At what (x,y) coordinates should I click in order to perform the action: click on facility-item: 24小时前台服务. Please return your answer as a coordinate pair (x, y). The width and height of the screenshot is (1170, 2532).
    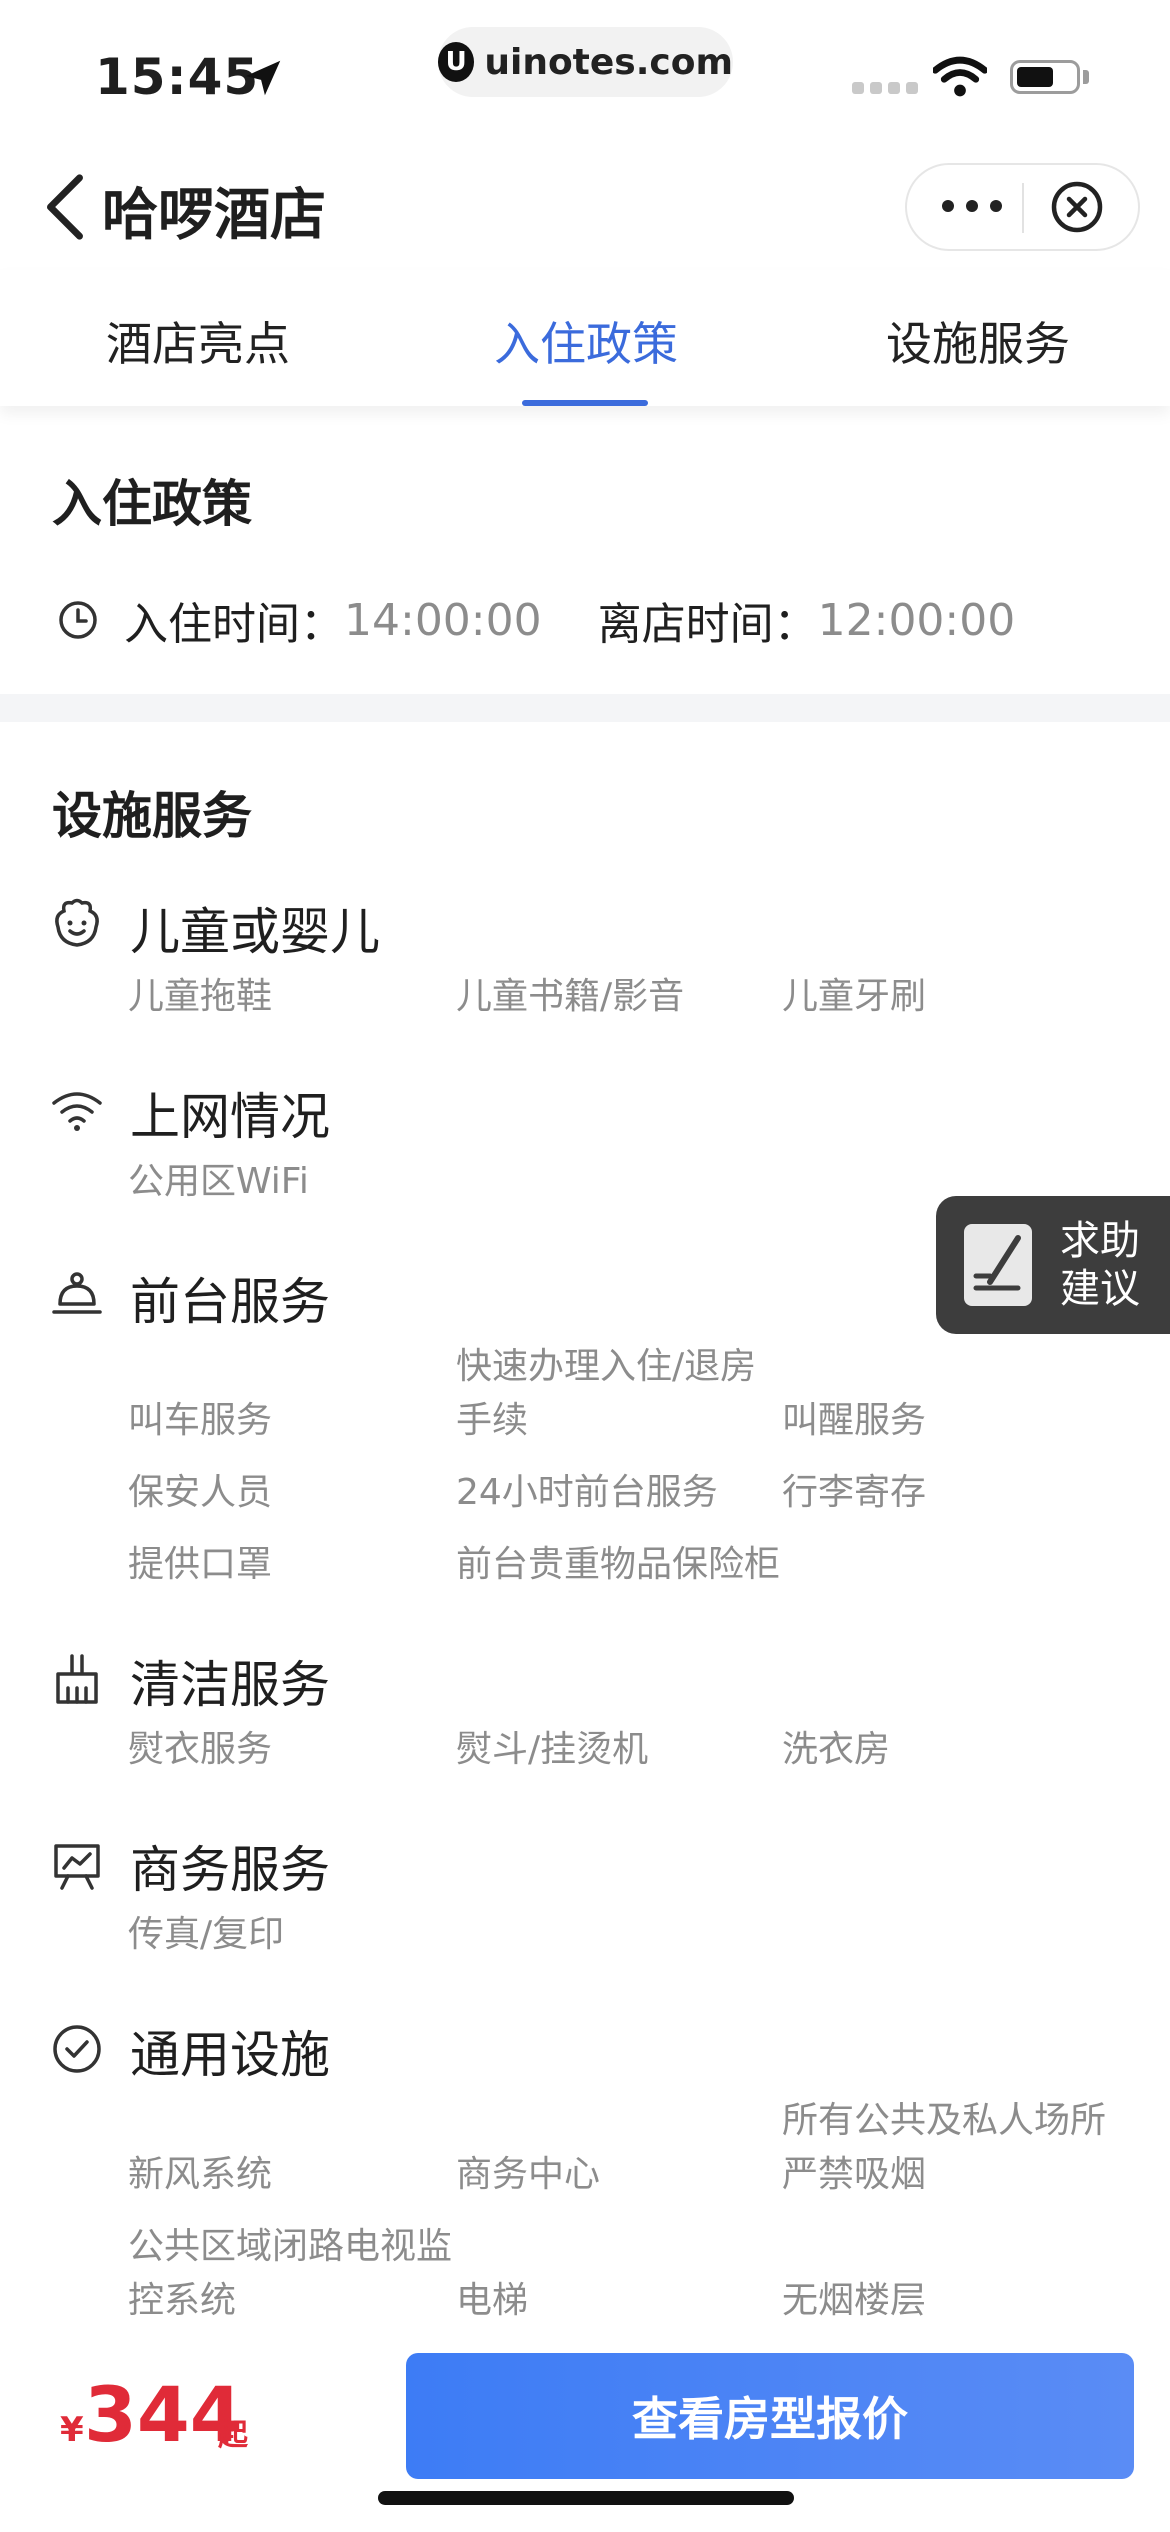
    Looking at the image, I should click on (587, 1492).